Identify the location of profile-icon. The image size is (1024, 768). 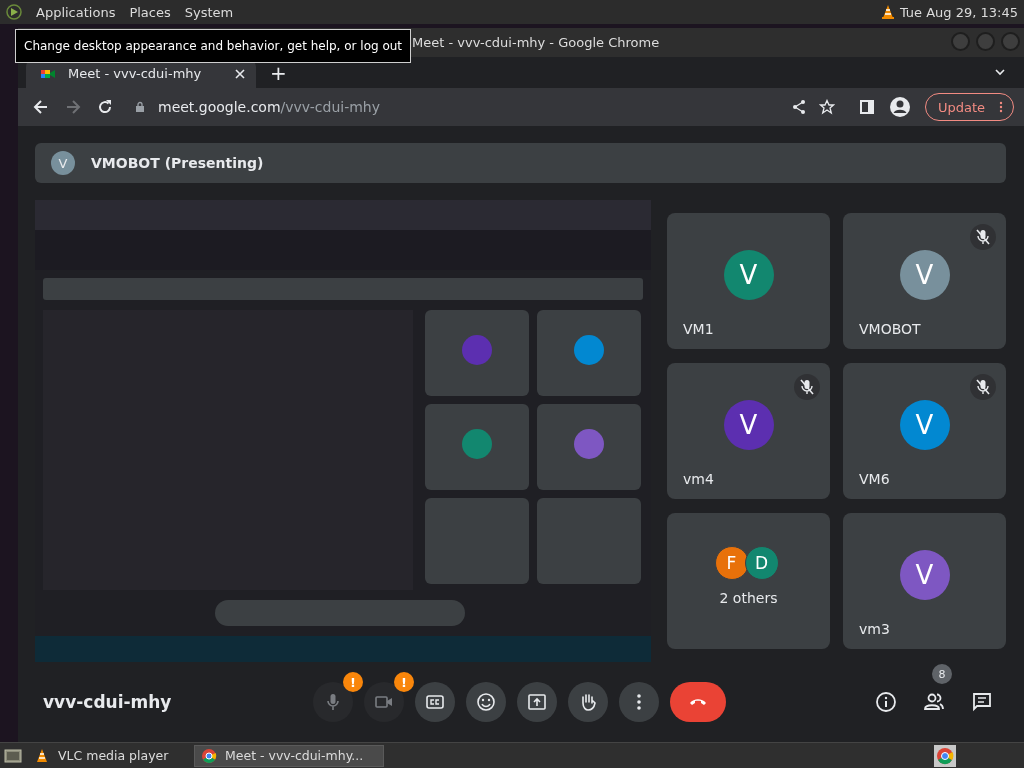
(899, 107).